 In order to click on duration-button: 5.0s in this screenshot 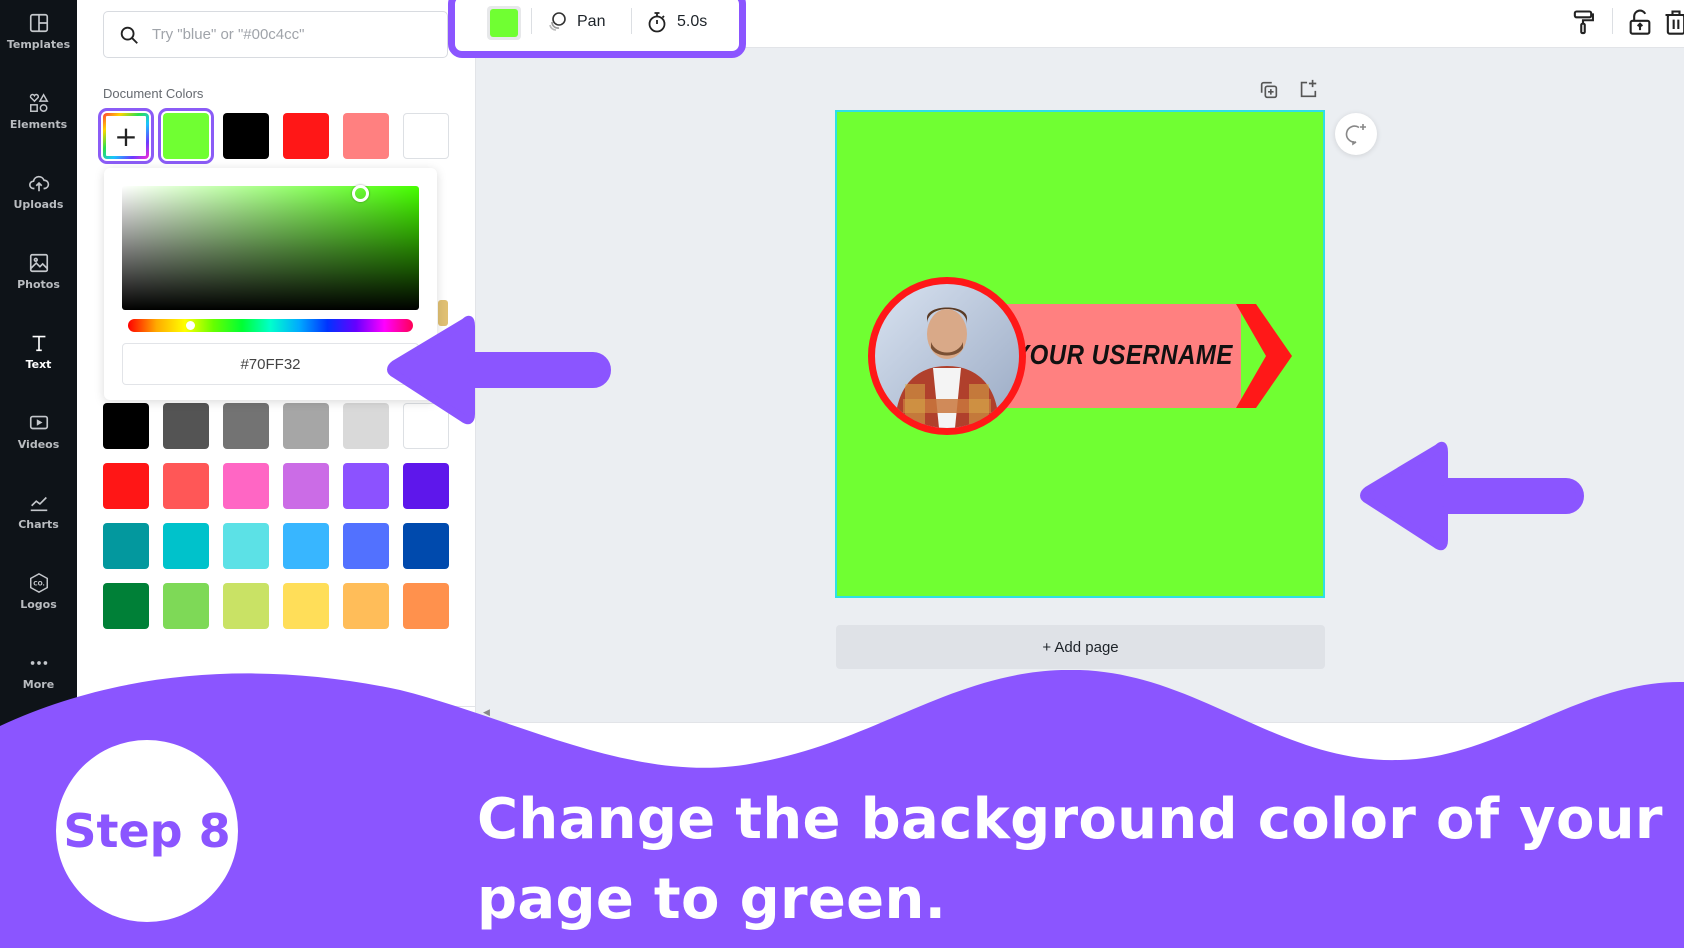, I will do `click(676, 22)`.